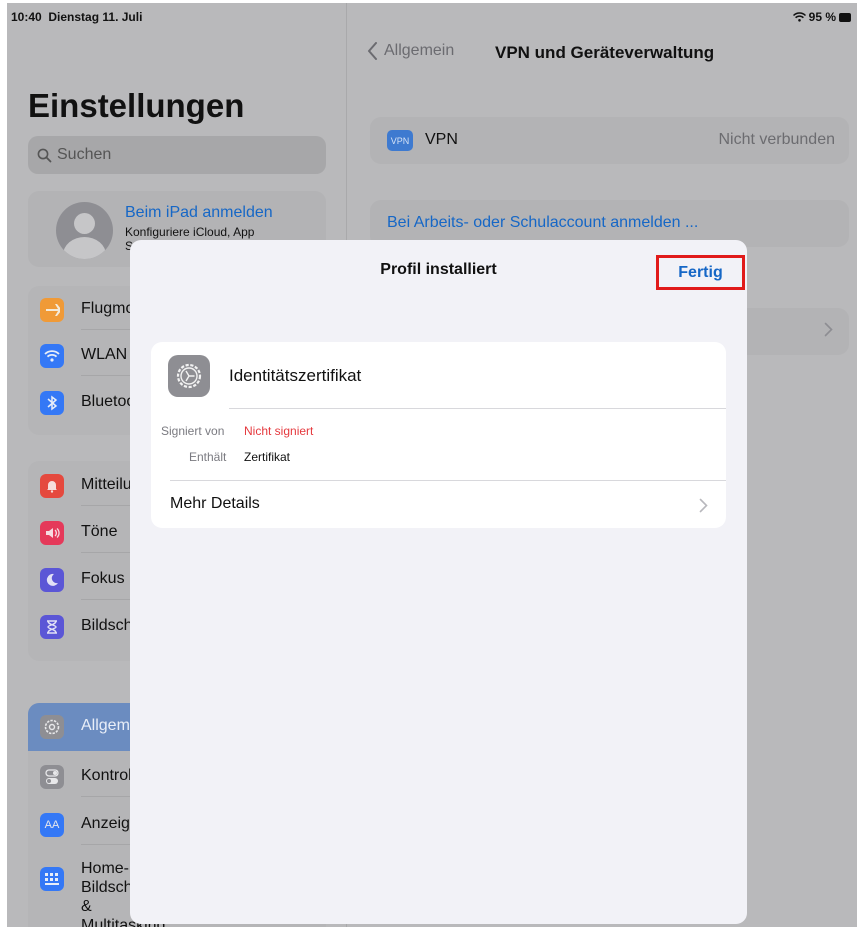  Describe the element at coordinates (52, 627) in the screenshot. I see `hourglass-icon` at that location.